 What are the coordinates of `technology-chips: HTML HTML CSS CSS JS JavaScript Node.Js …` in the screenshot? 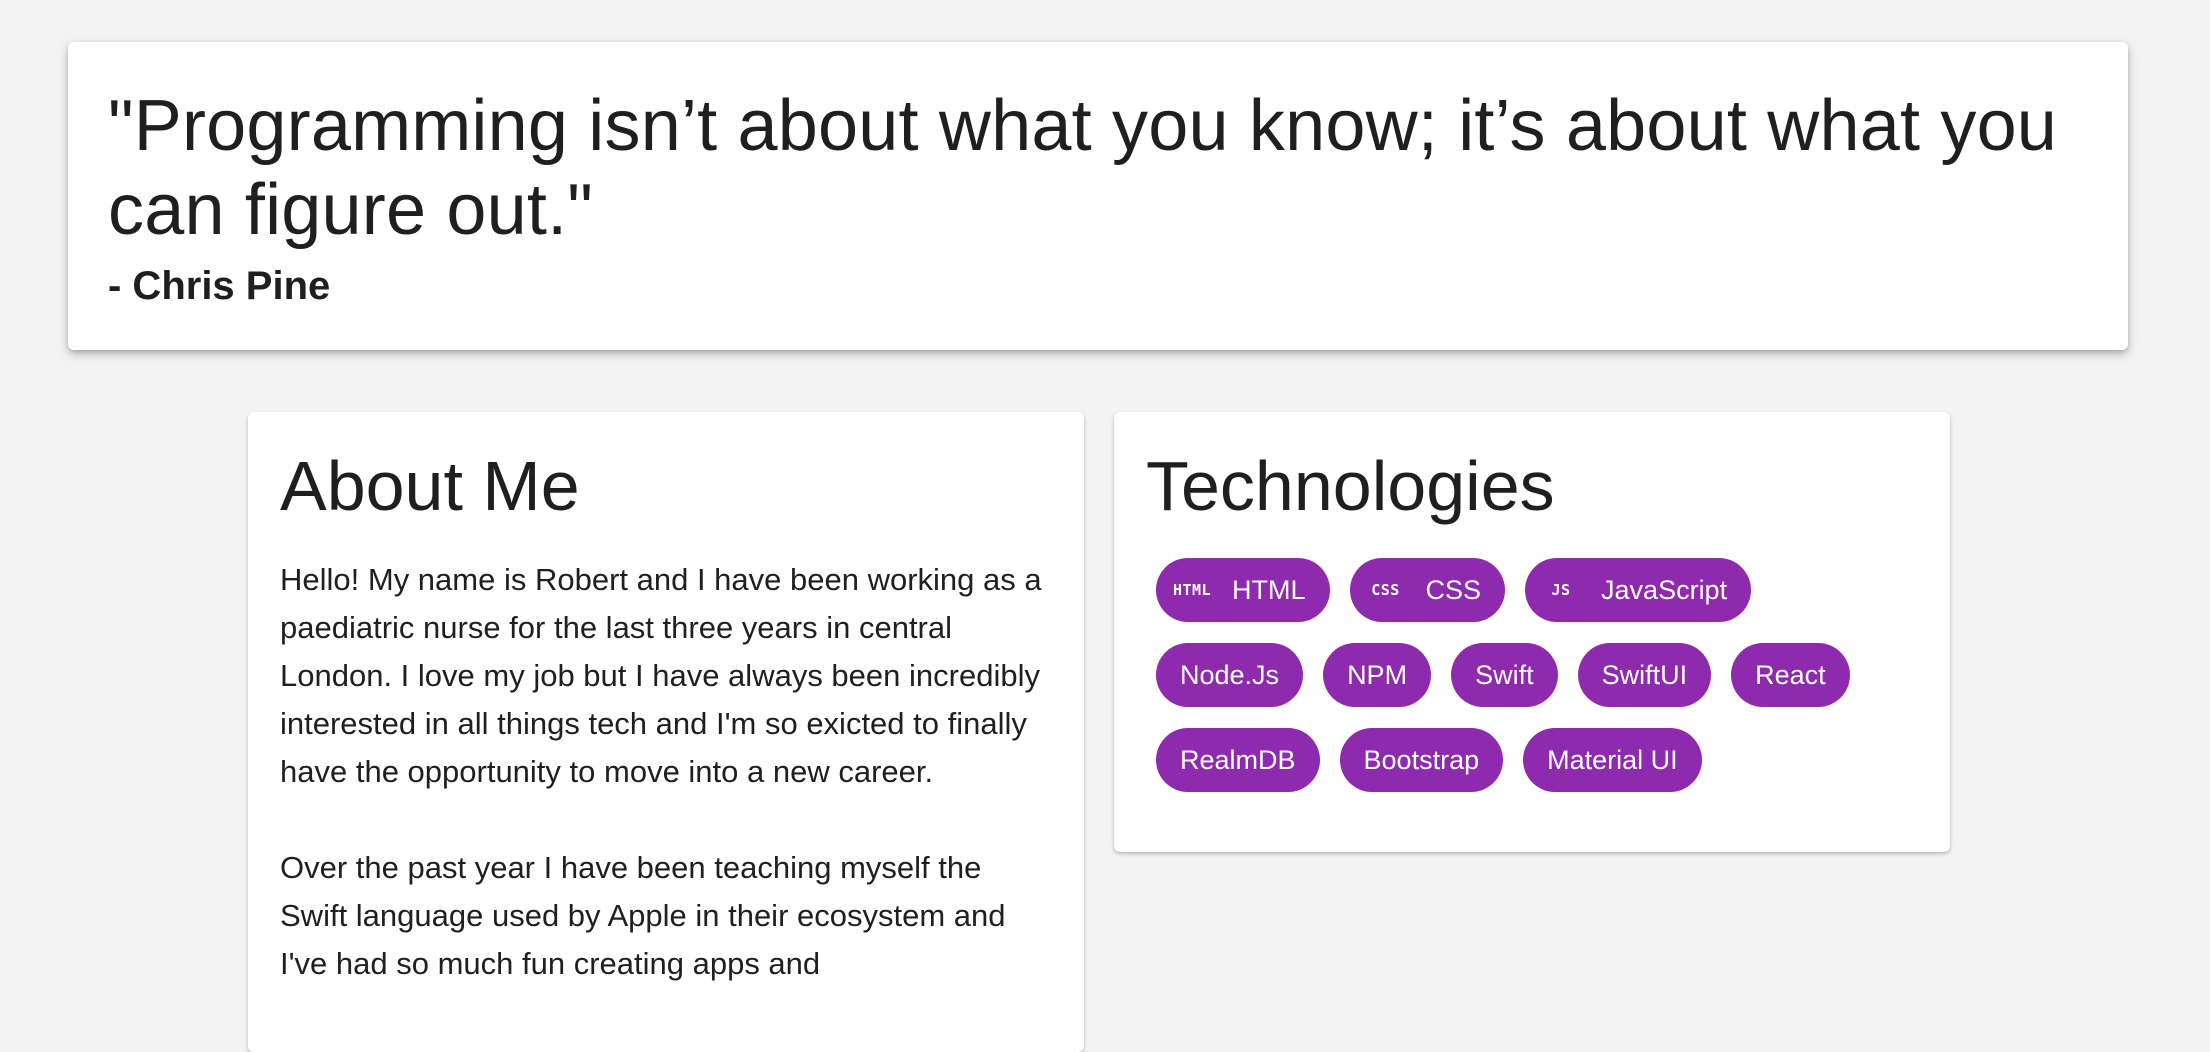 It's located at (1531, 675).